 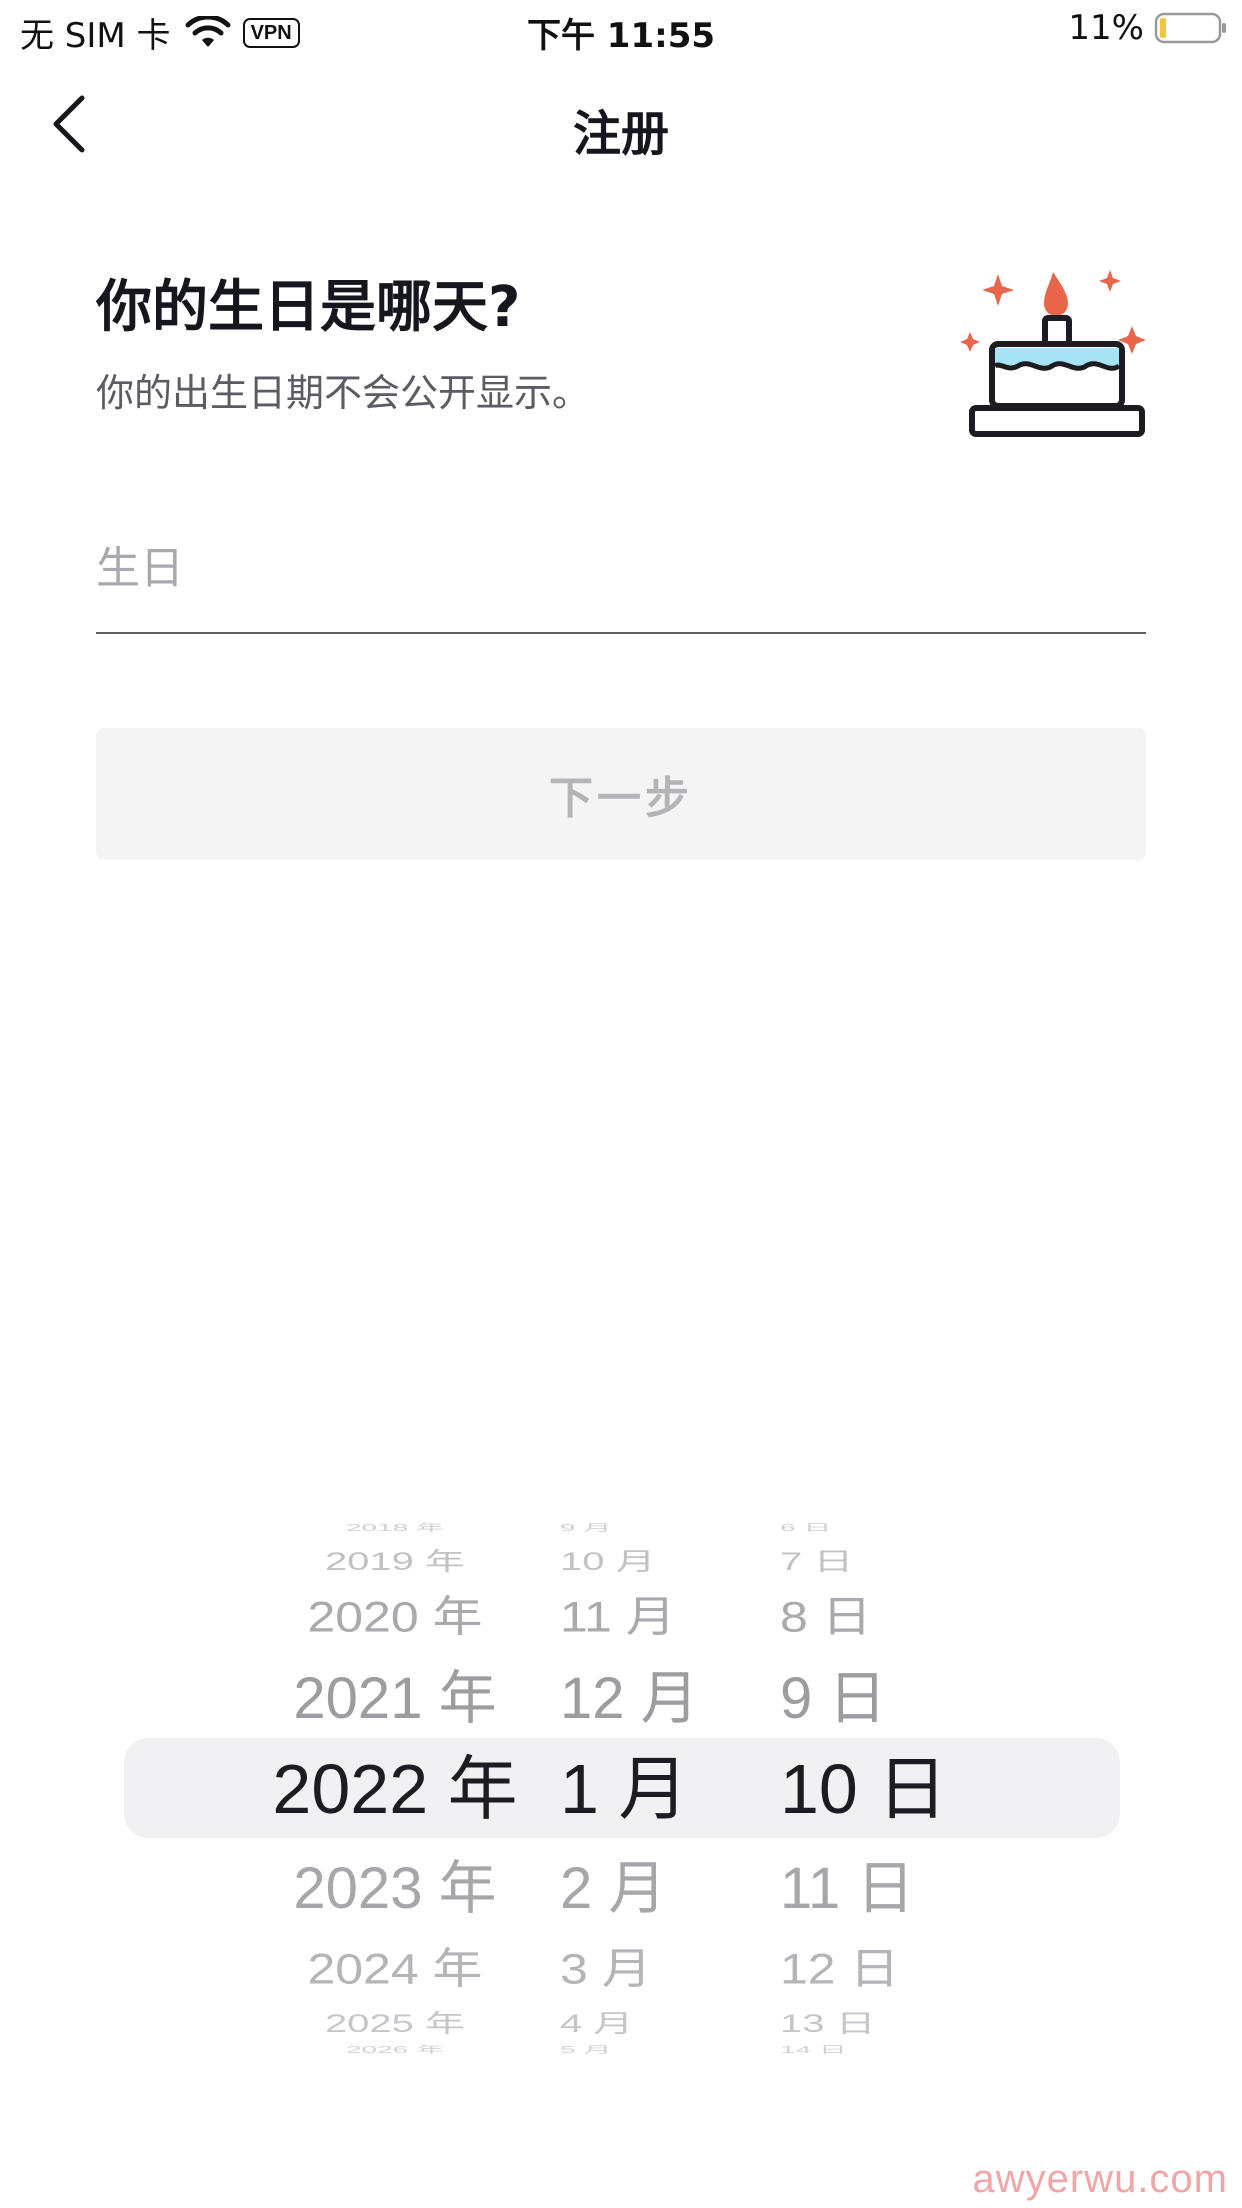 I want to click on year-option: 2026 年, so click(x=395, y=2050).